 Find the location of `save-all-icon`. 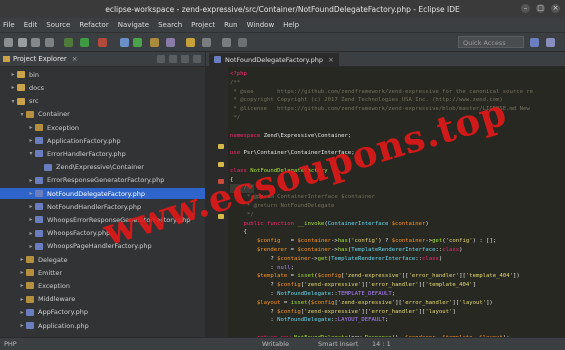

save-all-icon is located at coordinates (35, 42).